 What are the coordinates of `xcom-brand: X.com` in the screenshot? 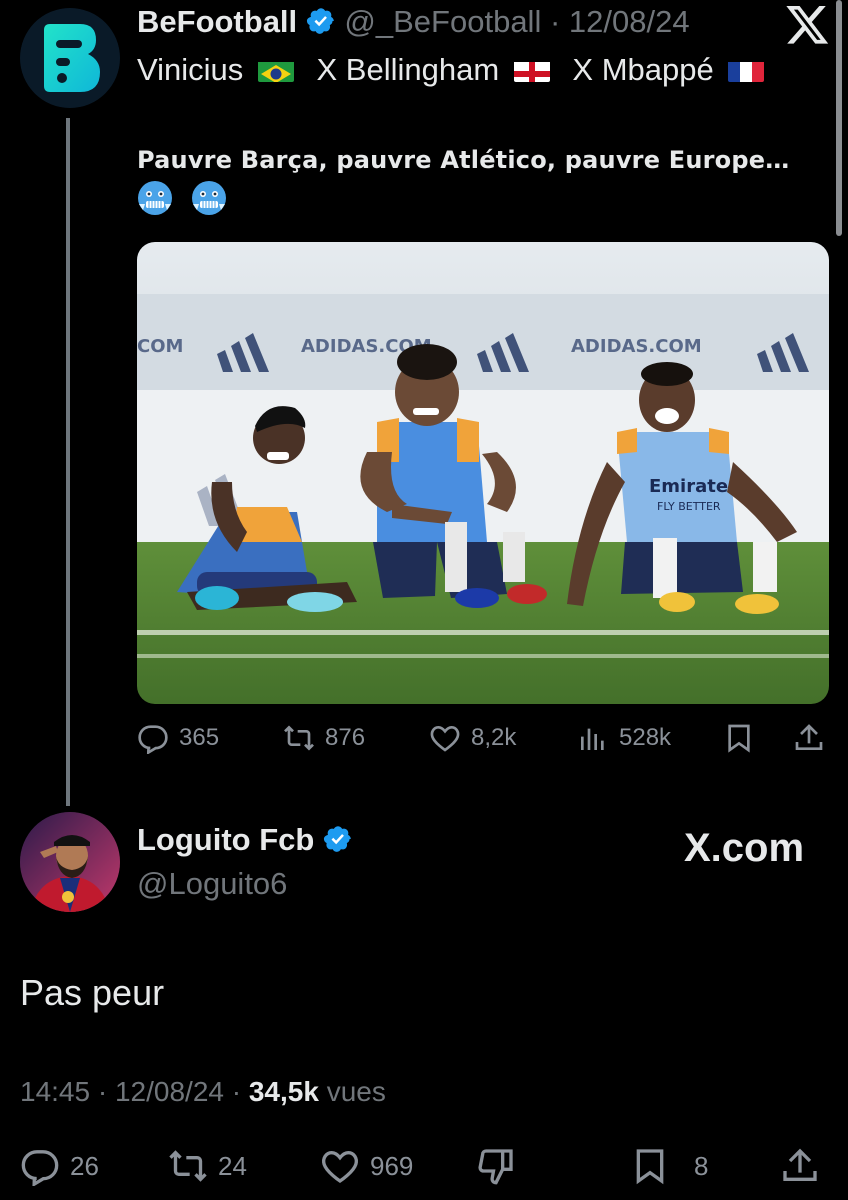 It's located at (744, 848).